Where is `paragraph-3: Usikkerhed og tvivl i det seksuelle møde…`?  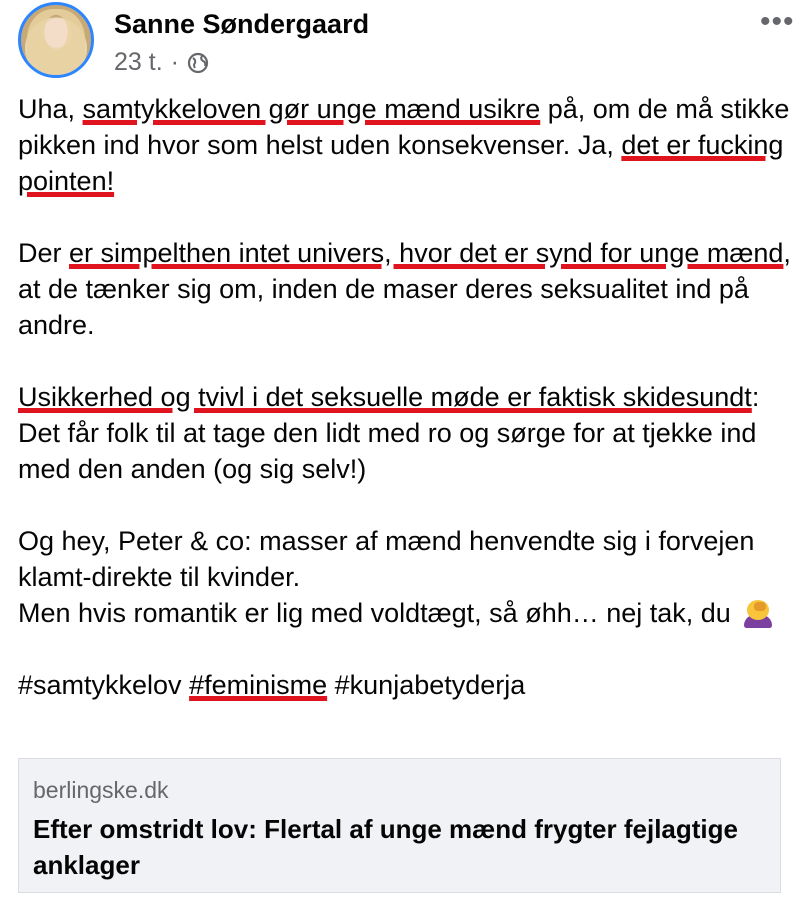 paragraph-3: Usikkerhed og tvivl i det seksuelle møde… is located at coordinates (408, 433).